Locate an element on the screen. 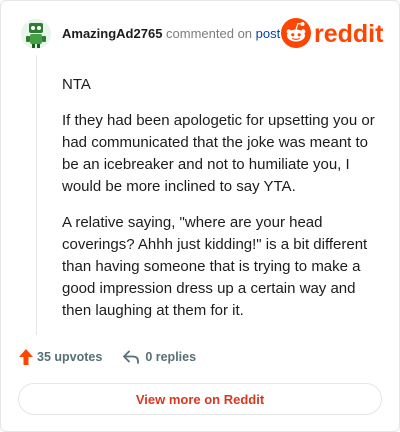  thread-line is located at coordinates (36, 195).